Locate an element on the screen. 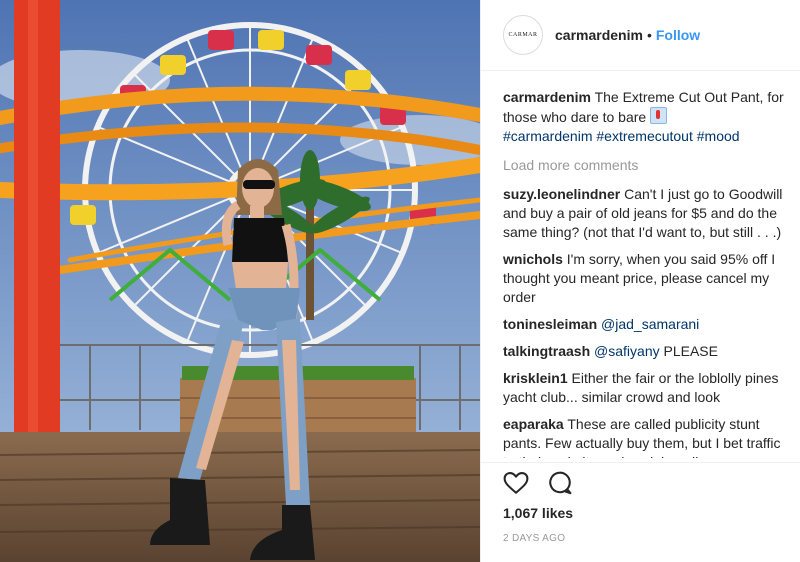 Image resolution: width=800 pixels, height=562 pixels. comment-username: suzy.leonelindner is located at coordinates (561, 194).